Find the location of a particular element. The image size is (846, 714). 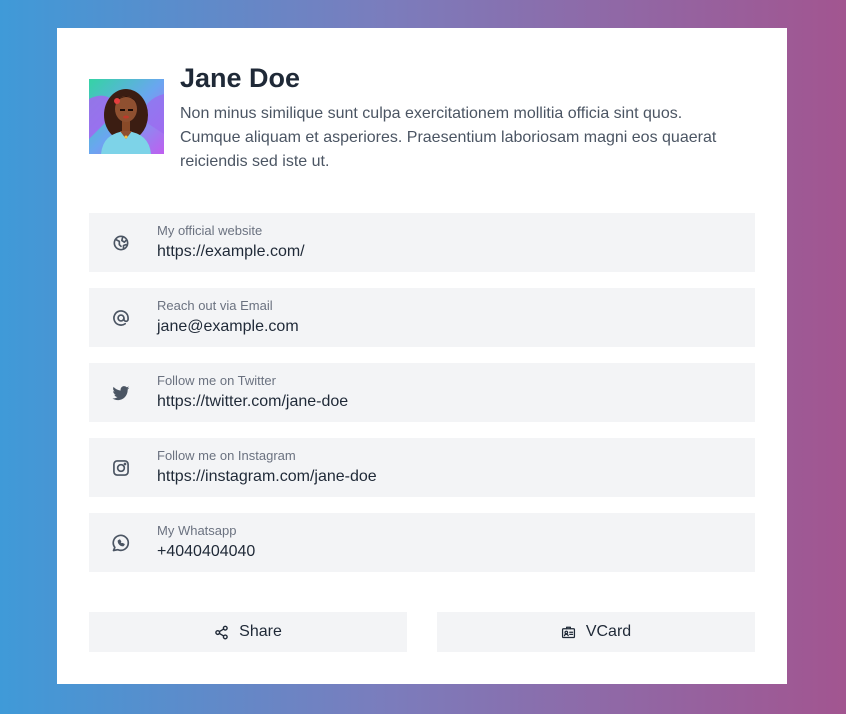

avatar is located at coordinates (126, 116).